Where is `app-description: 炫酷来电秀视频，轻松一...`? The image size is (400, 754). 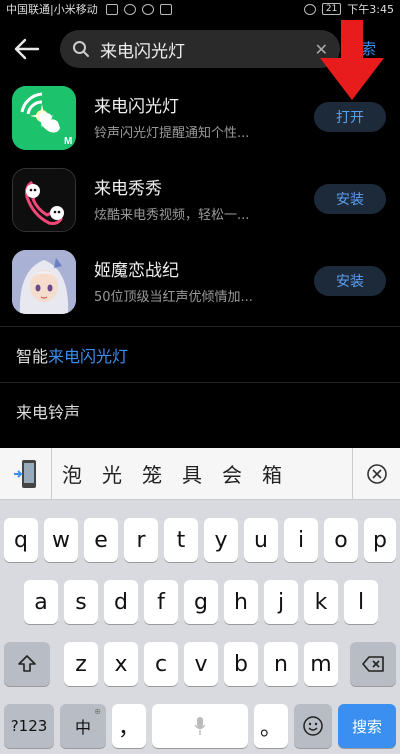 app-description: 炫酷来电秀视频，轻松一... is located at coordinates (172, 215).